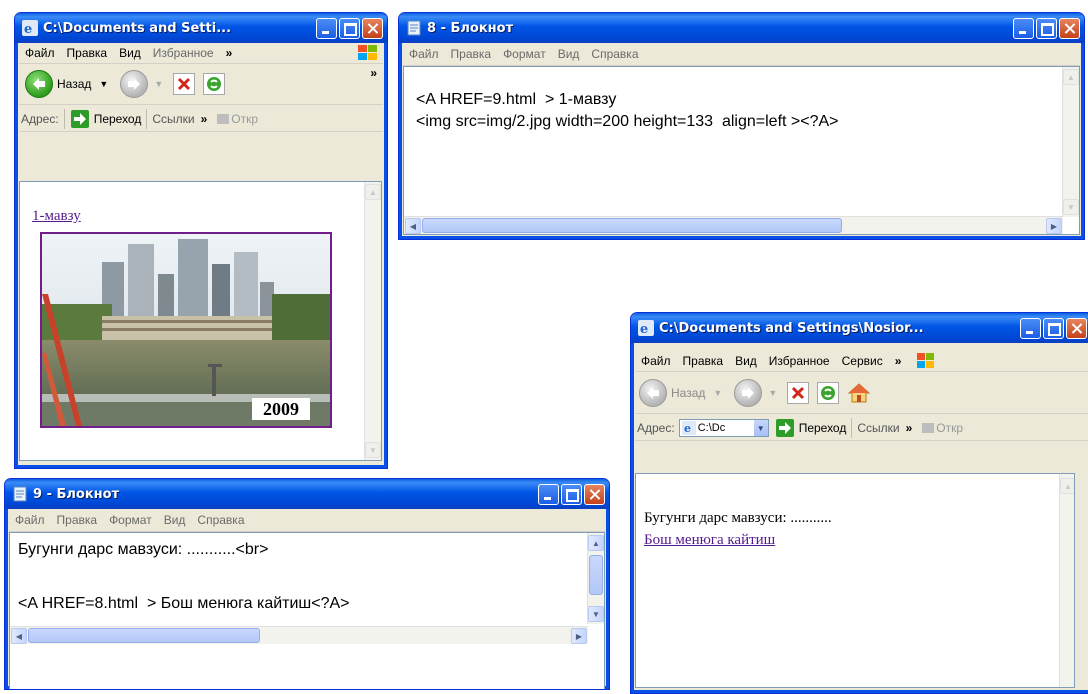 This screenshot has height=694, width=1088. Describe the element at coordinates (186, 330) in the screenshot. I see `linked-image: 2009` at that location.